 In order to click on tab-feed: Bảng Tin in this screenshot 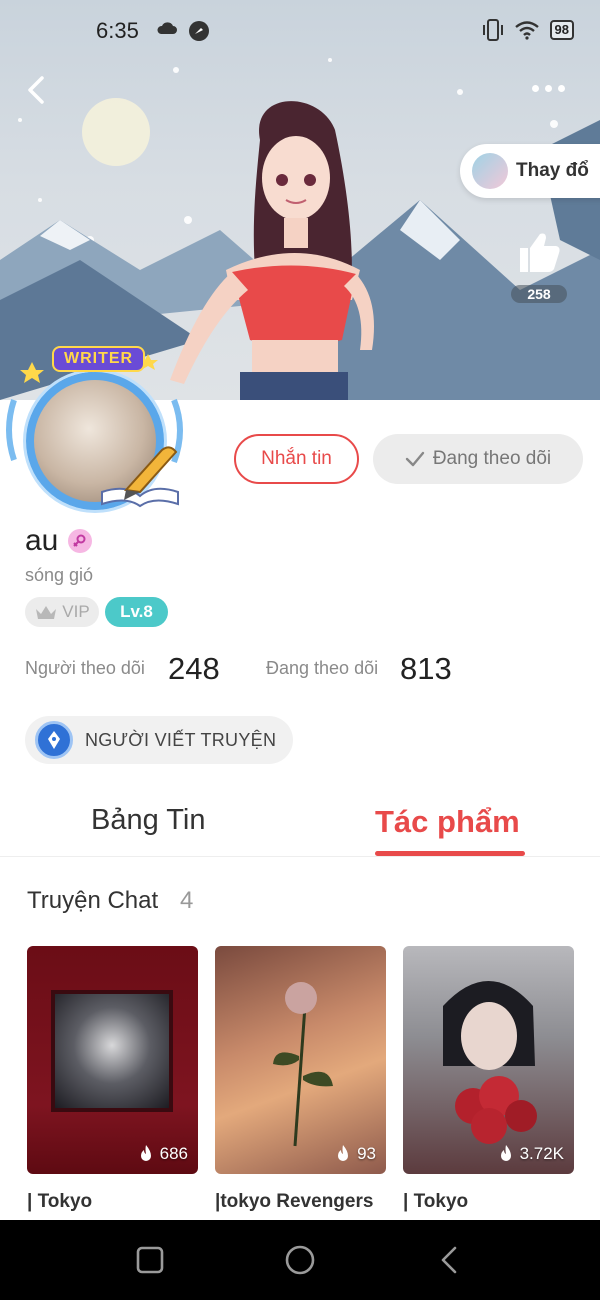, I will do `click(148, 820)`.